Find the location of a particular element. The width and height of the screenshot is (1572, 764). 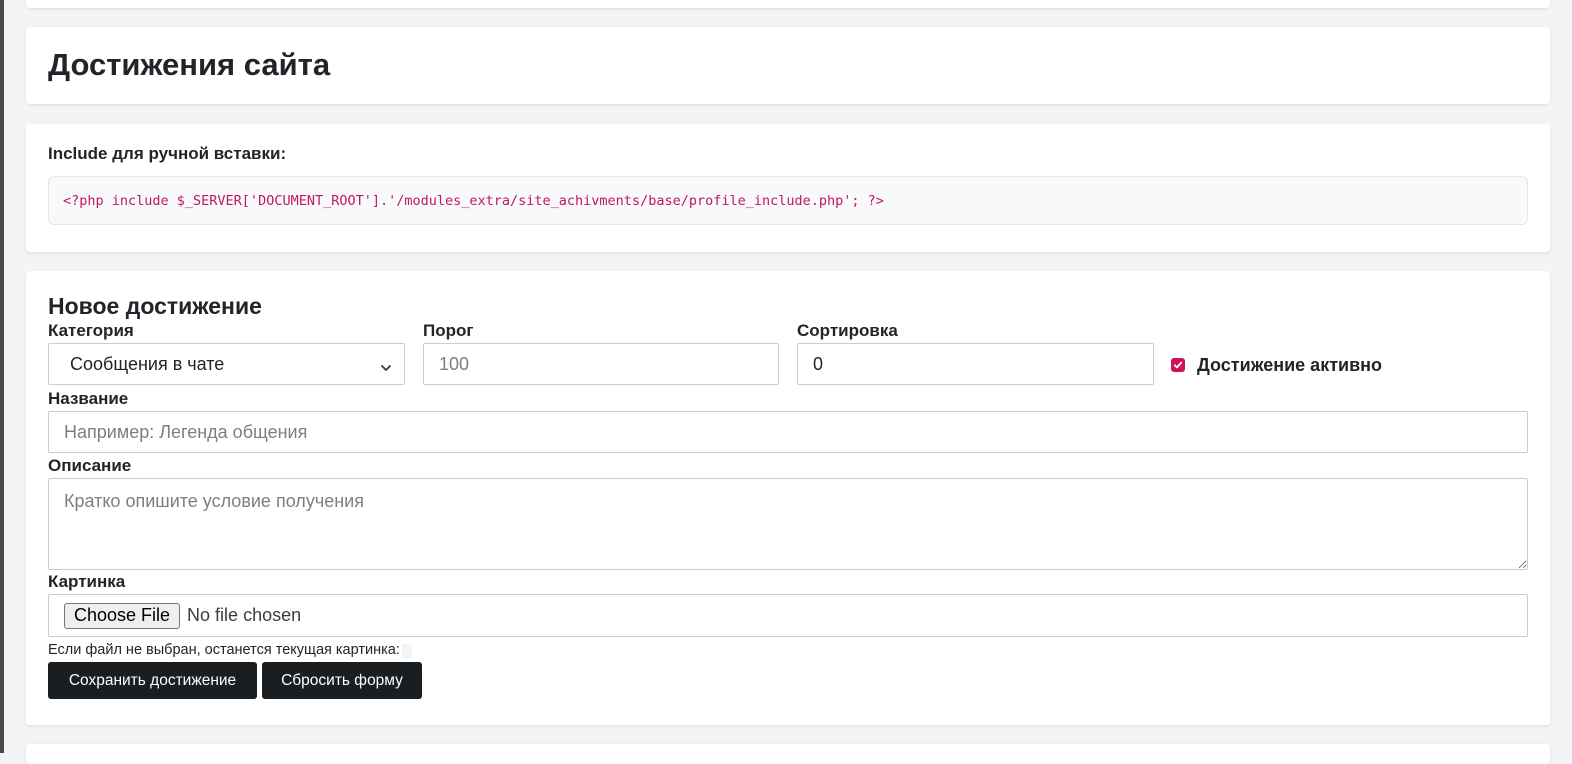

include-label: Include для ручной вставки: is located at coordinates (167, 153).